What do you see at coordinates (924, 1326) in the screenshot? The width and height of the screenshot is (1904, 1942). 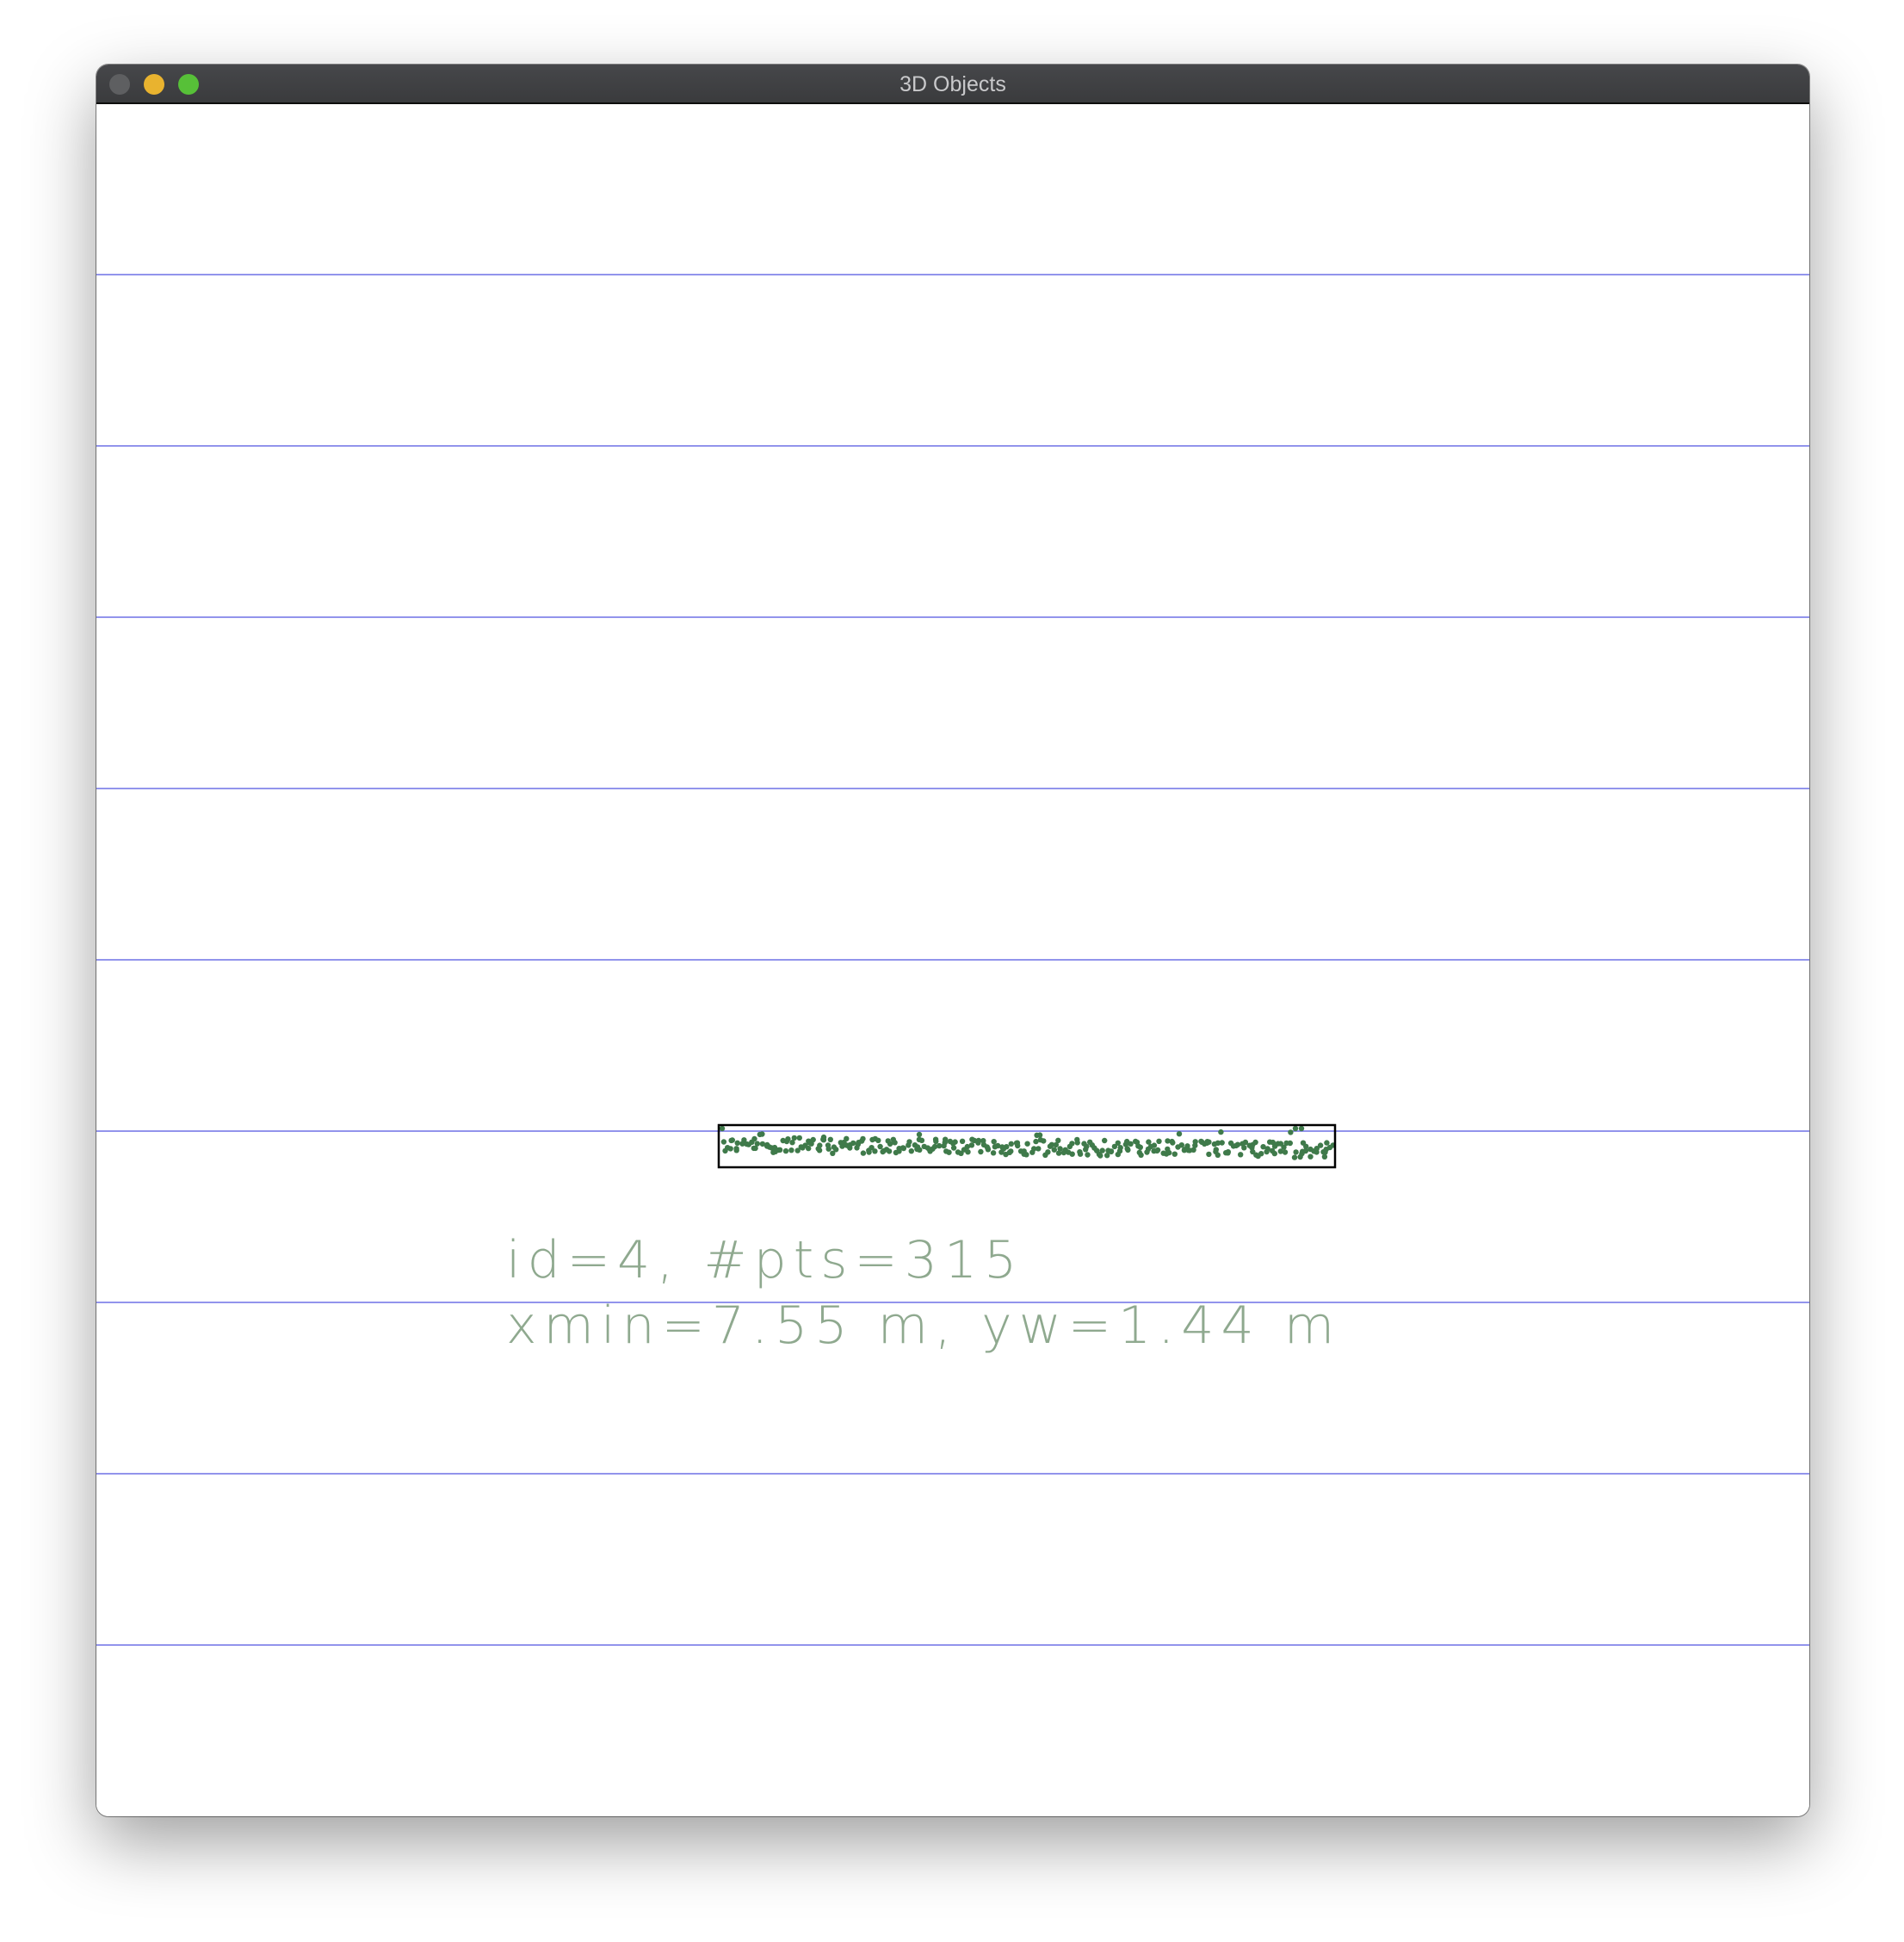 I see `object-distance-label: xmin=7.55 m, yw=1.44 m` at bounding box center [924, 1326].